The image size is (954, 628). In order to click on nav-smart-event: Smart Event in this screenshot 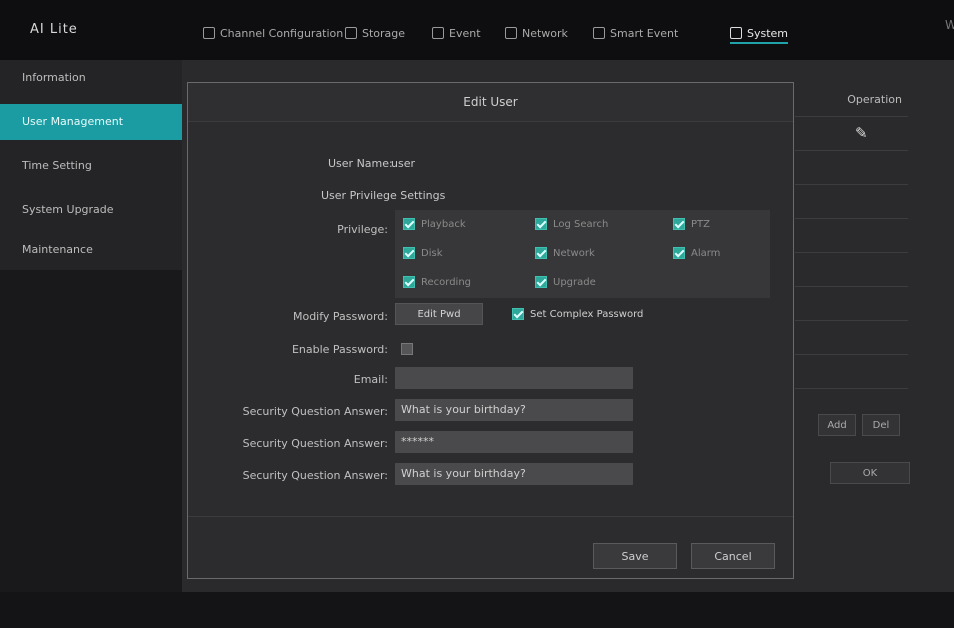, I will do `click(635, 33)`.